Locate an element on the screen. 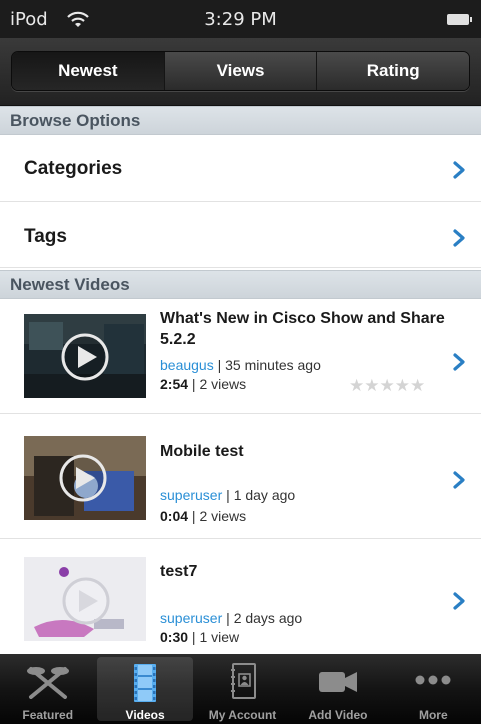 The height and width of the screenshot is (724, 481). more-dots-icon is located at coordinates (433, 680).